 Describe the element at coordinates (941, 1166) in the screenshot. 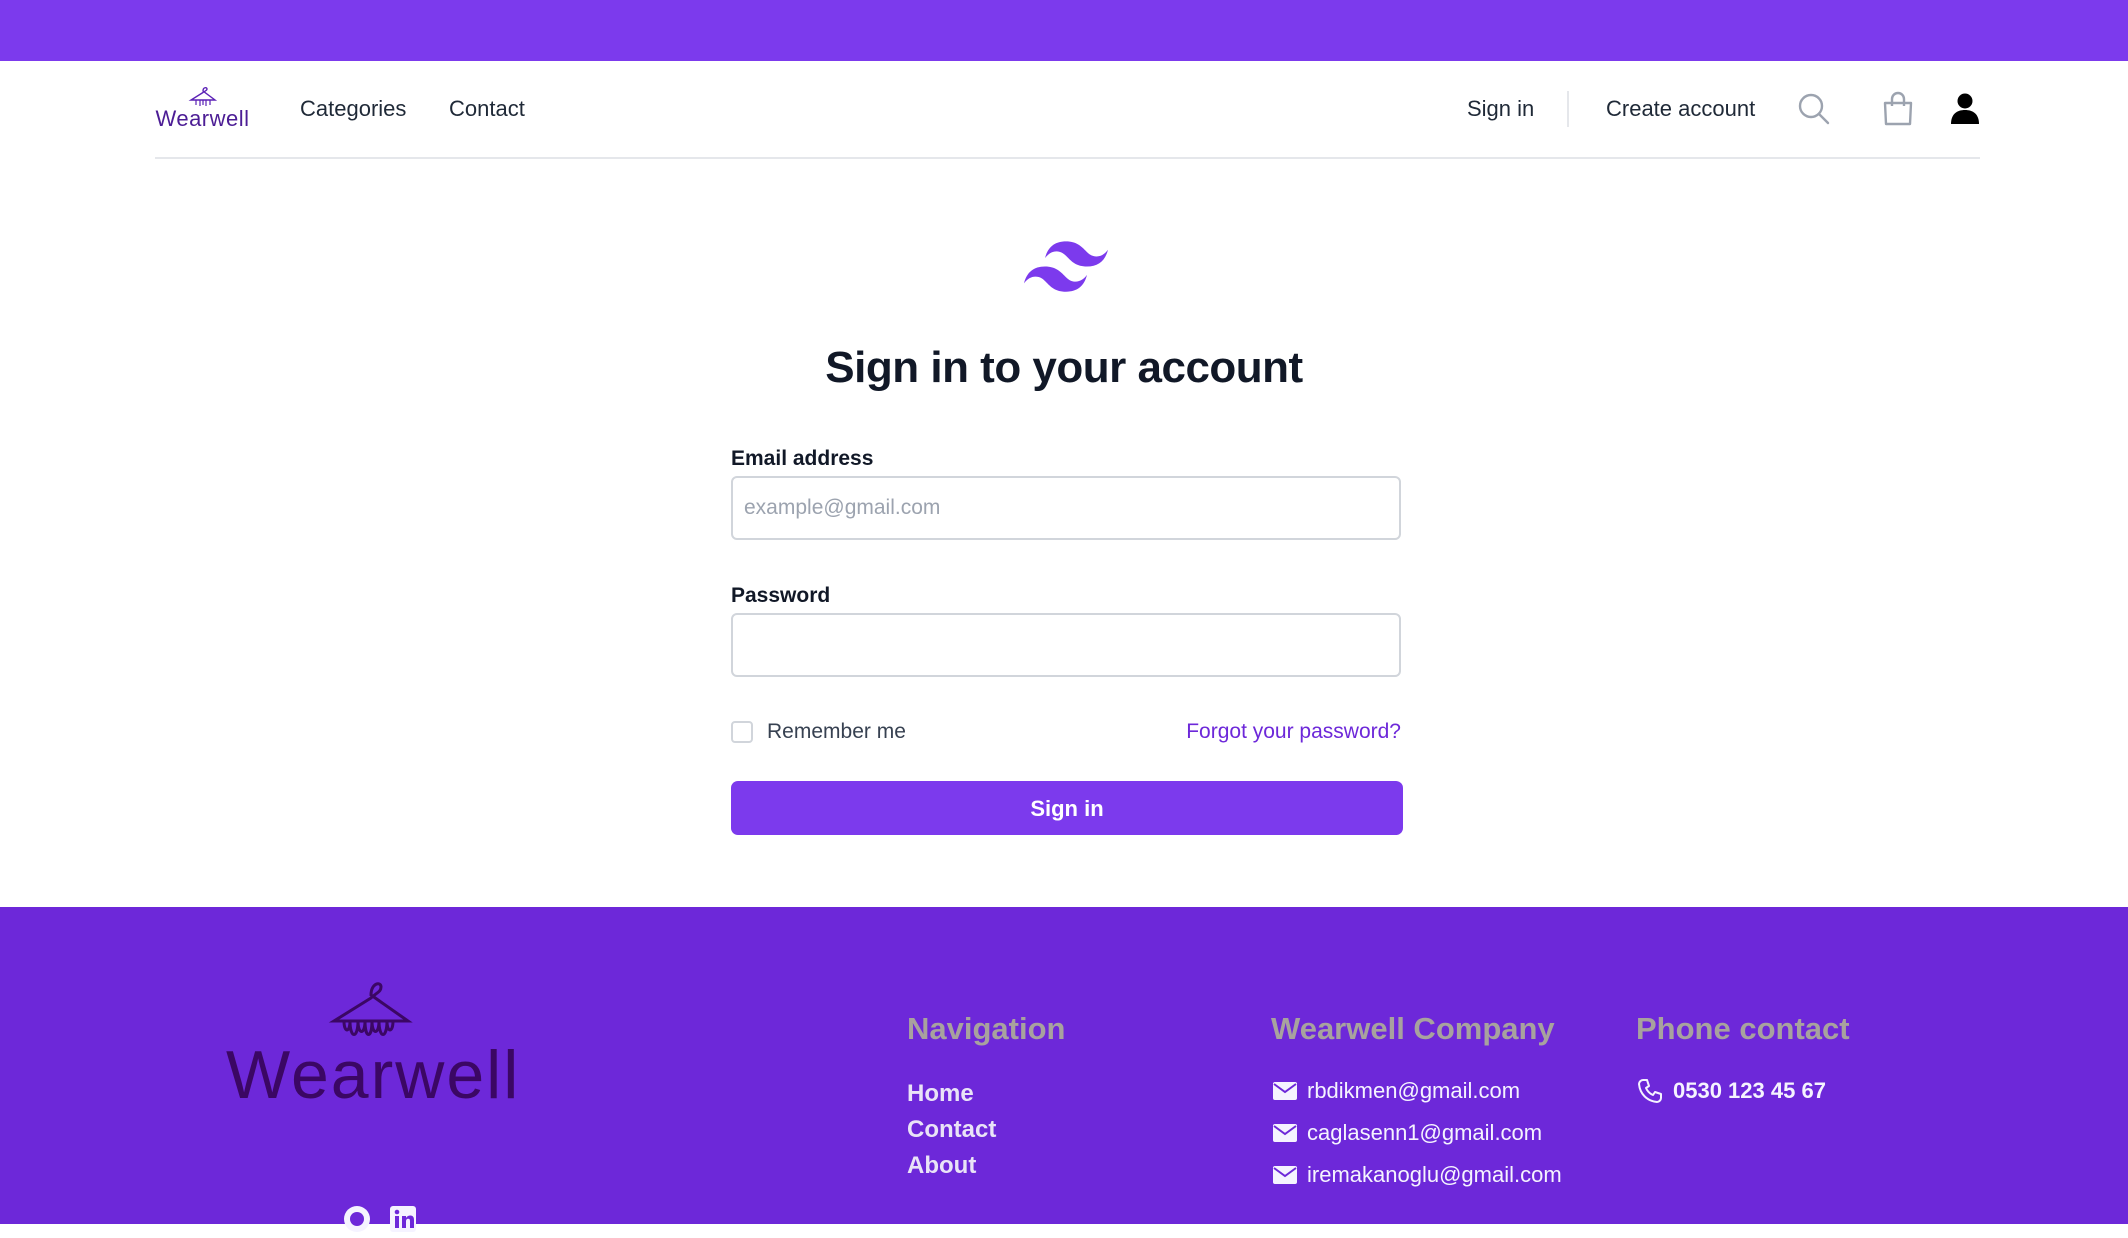

I see `footer-link-about: About` at that location.